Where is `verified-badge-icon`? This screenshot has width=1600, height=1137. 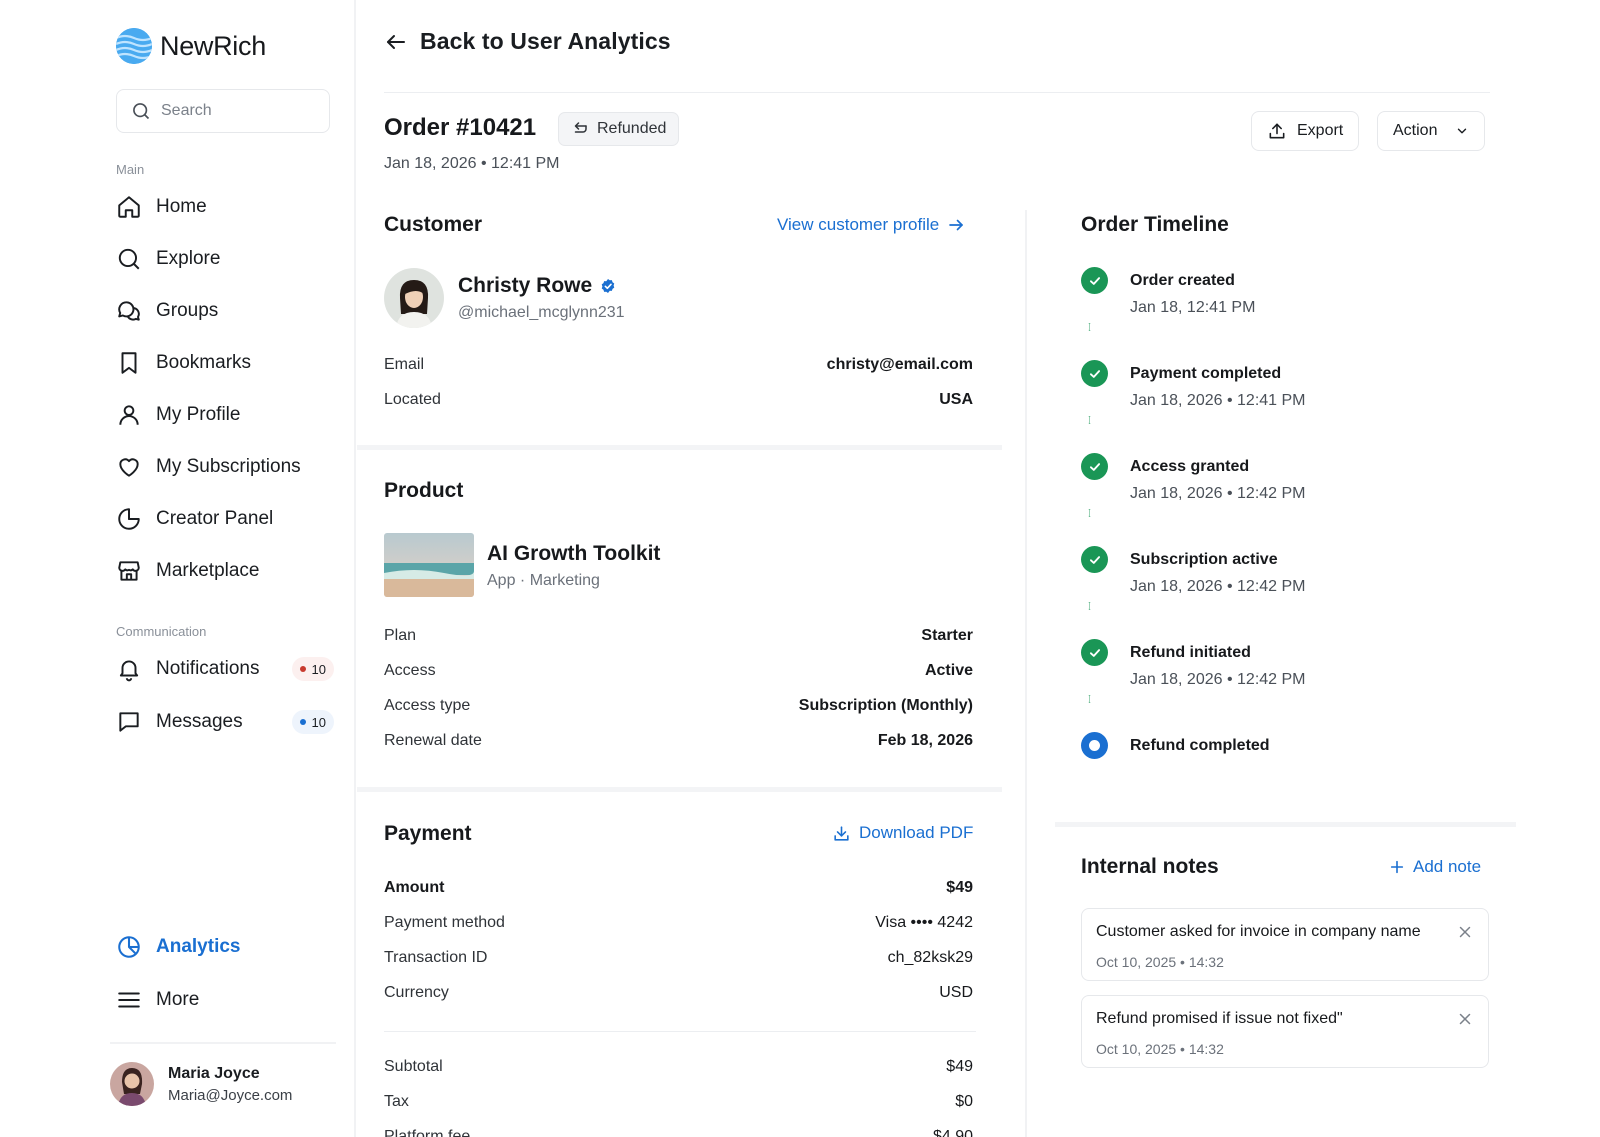
verified-badge-icon is located at coordinates (608, 286).